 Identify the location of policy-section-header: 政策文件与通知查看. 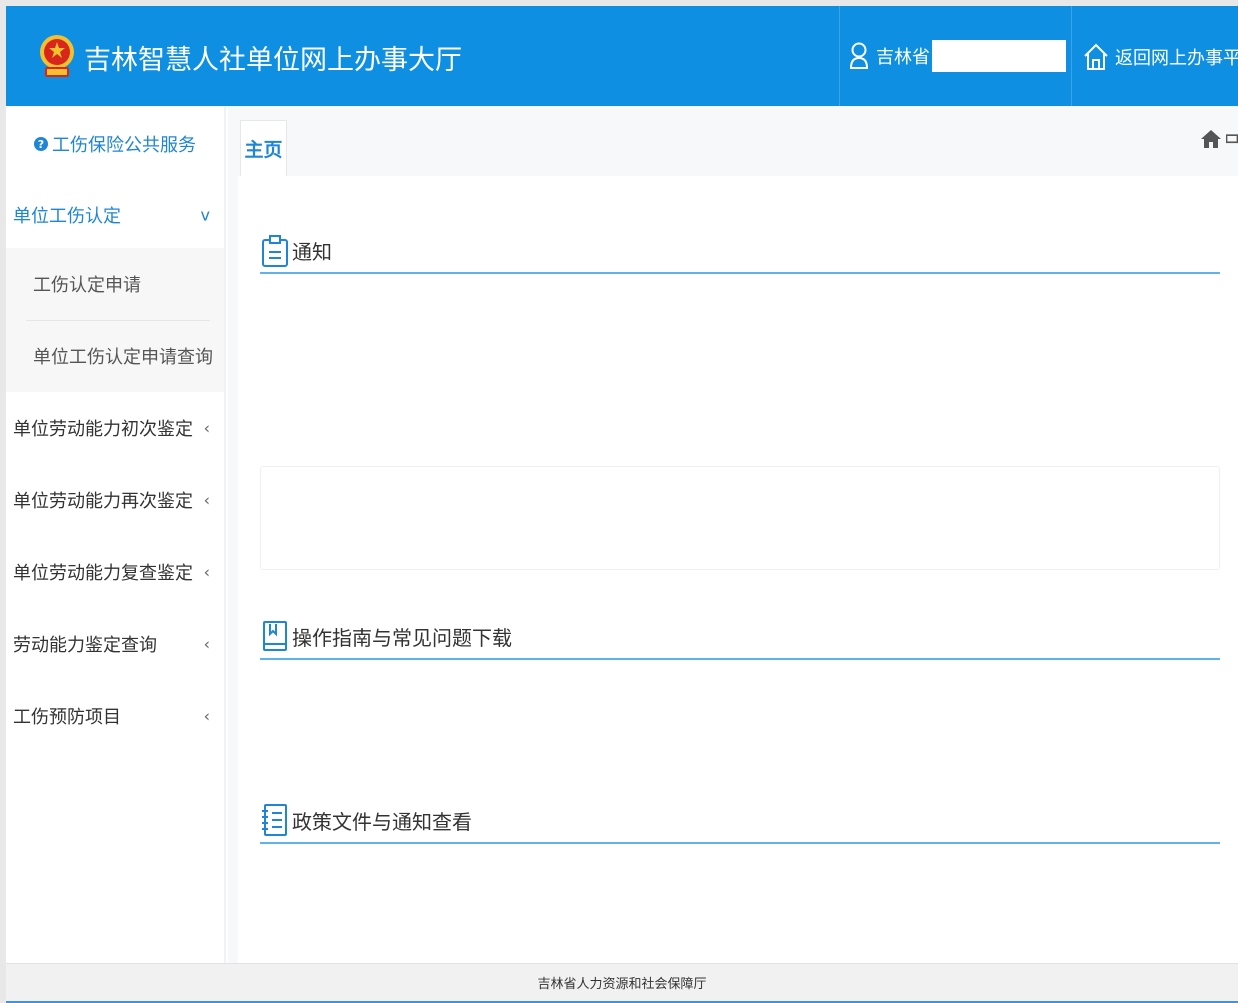
(740, 821).